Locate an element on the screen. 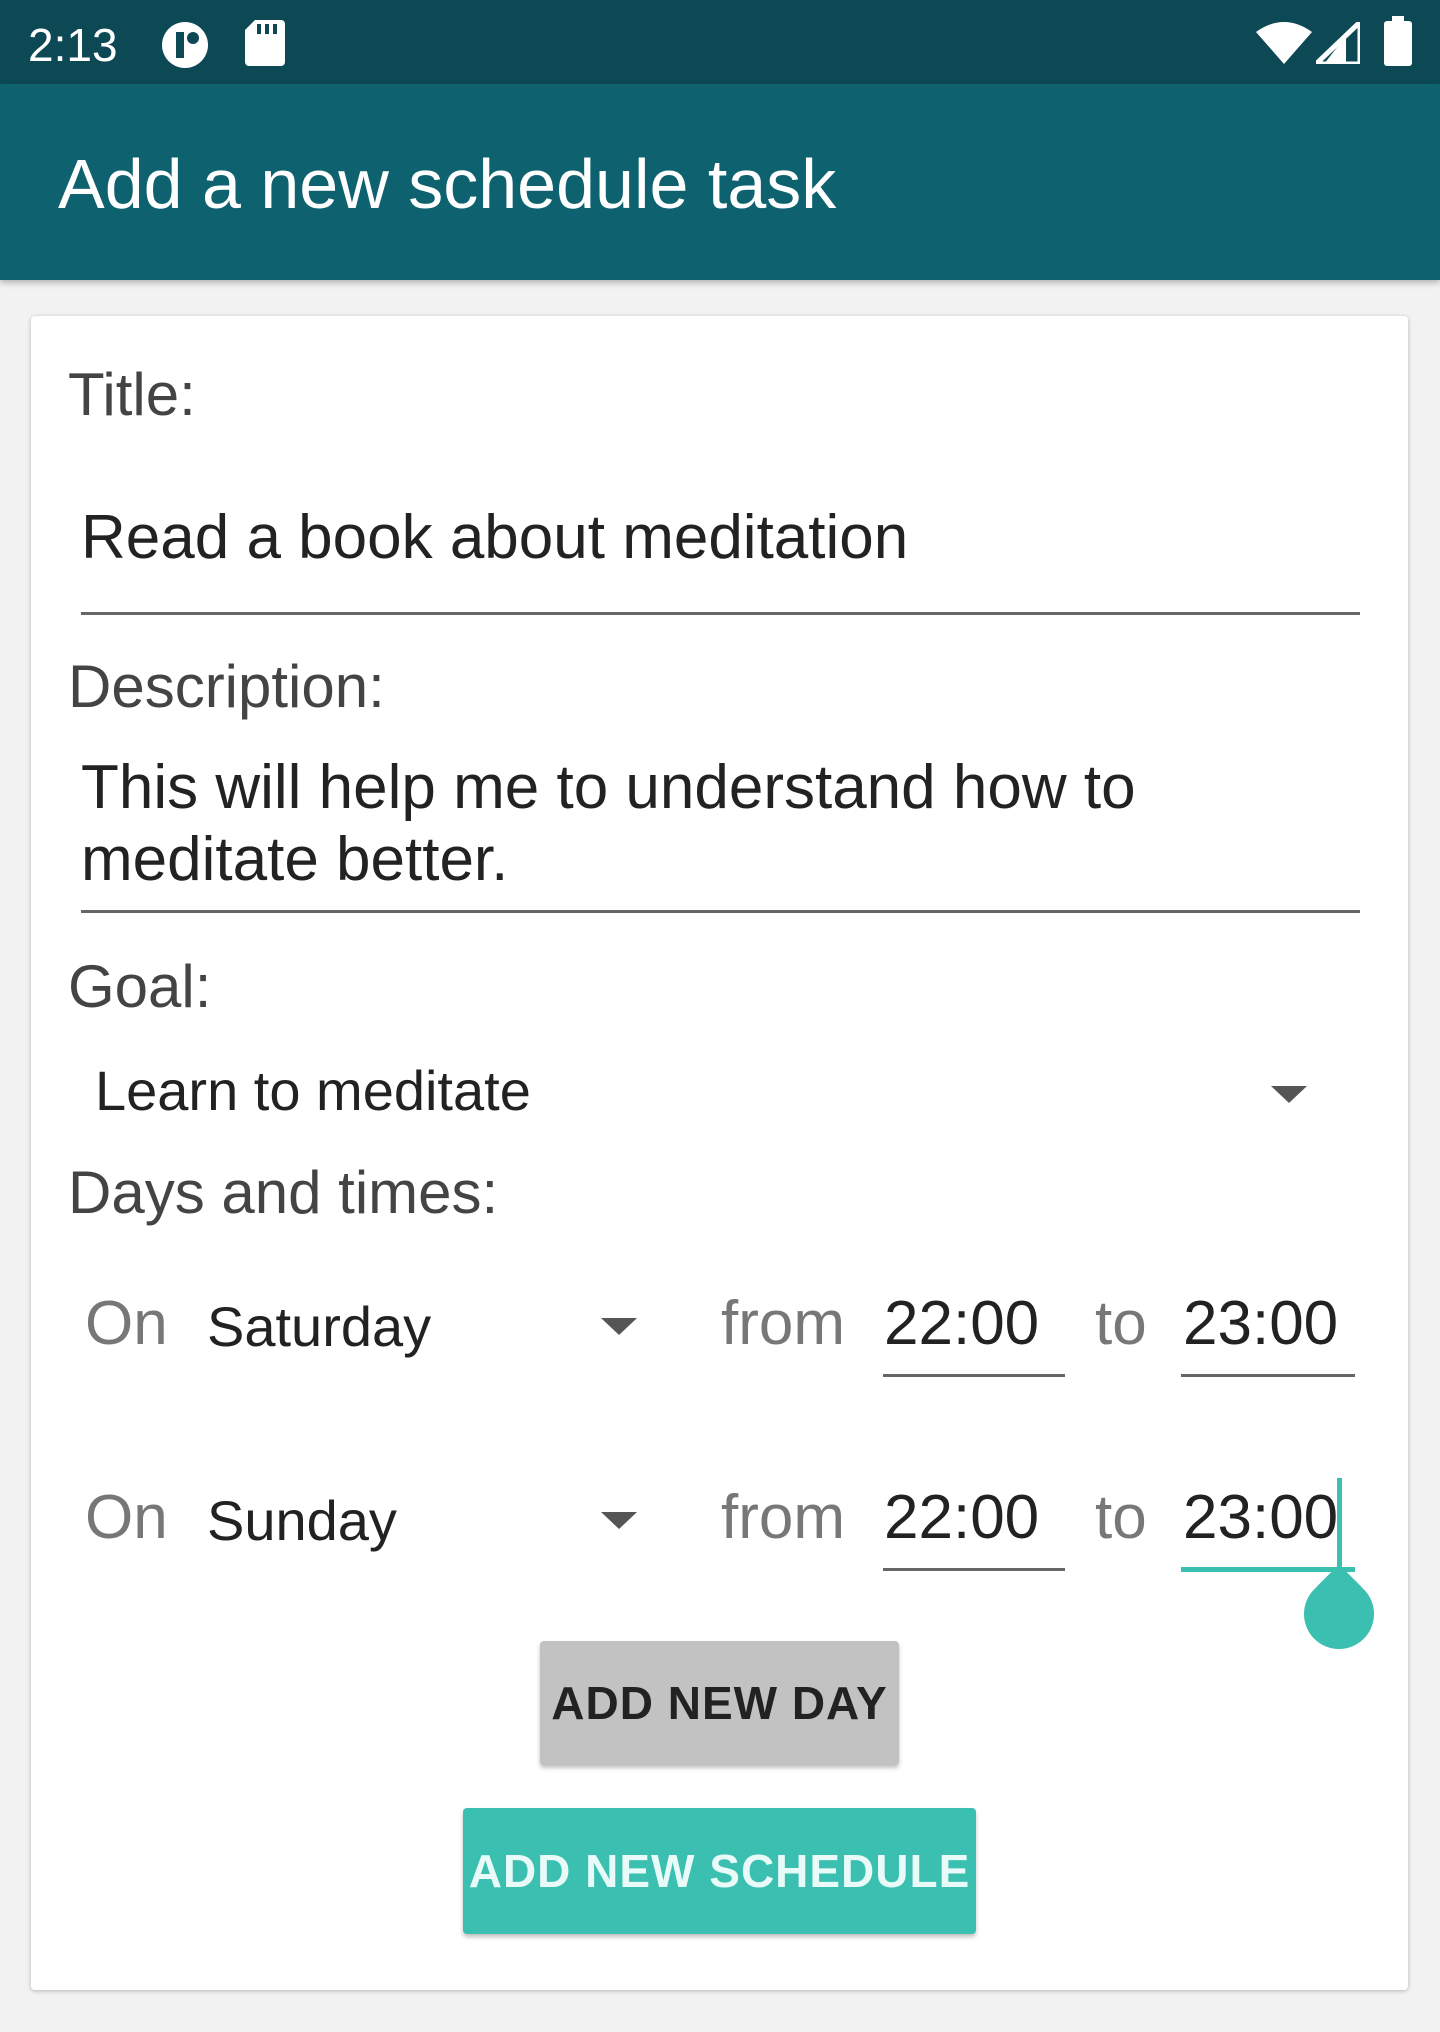 The height and width of the screenshot is (2032, 1440). end-time-underline-focused is located at coordinates (1268, 1569).